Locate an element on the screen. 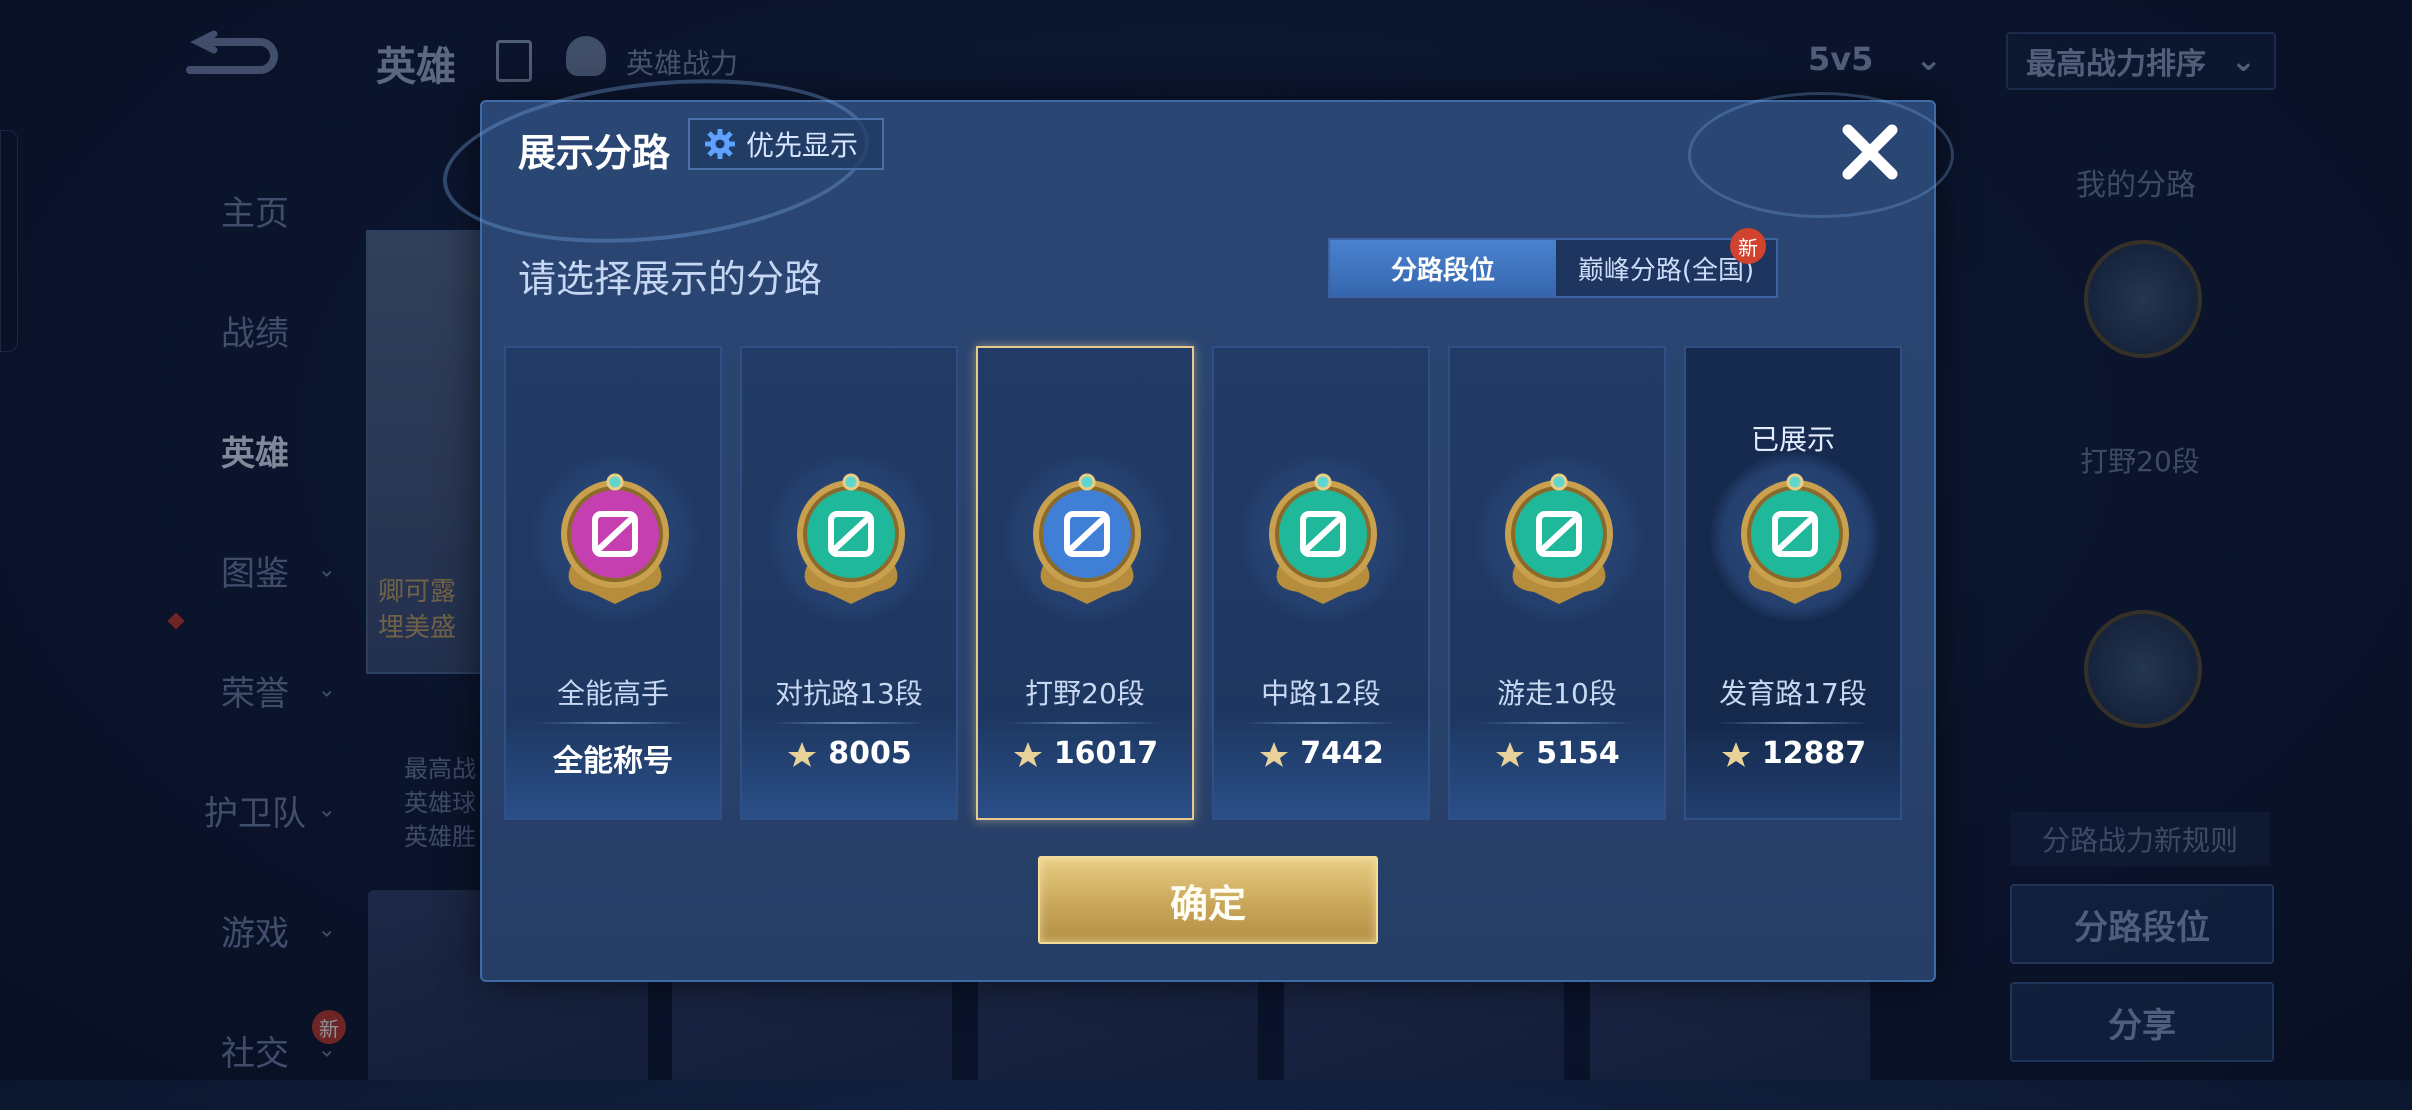  lane-power-value: 全能称号 is located at coordinates (613, 758).